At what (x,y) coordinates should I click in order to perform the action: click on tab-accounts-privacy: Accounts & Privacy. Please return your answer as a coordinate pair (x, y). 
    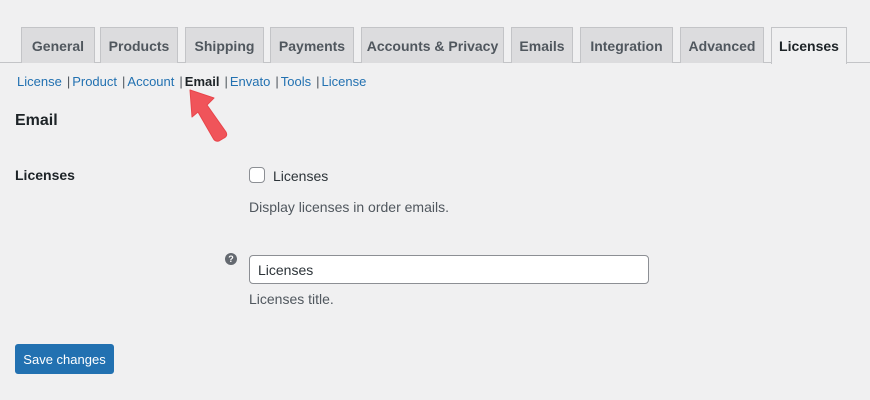
    Looking at the image, I should click on (432, 45).